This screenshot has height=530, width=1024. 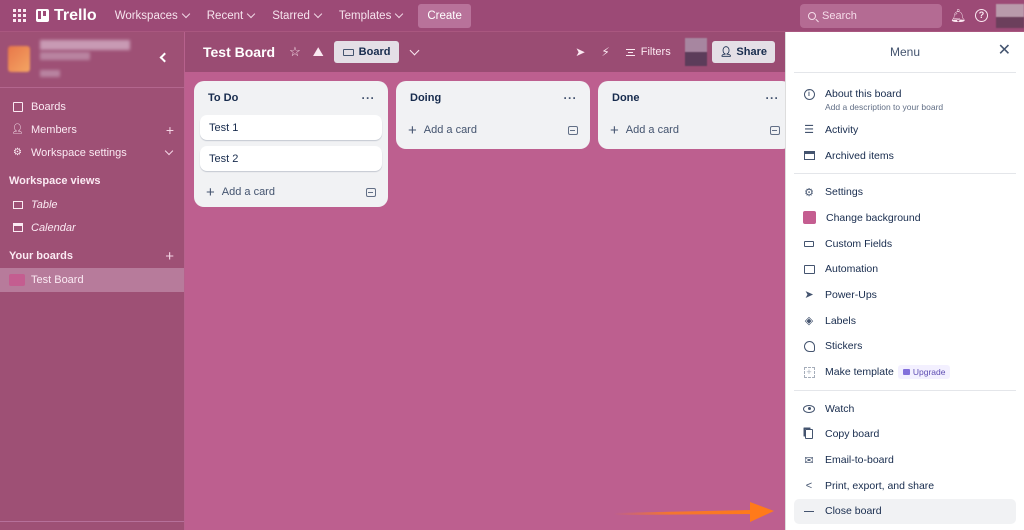 What do you see at coordinates (366, 52) in the screenshot?
I see `board-view-button: Board` at bounding box center [366, 52].